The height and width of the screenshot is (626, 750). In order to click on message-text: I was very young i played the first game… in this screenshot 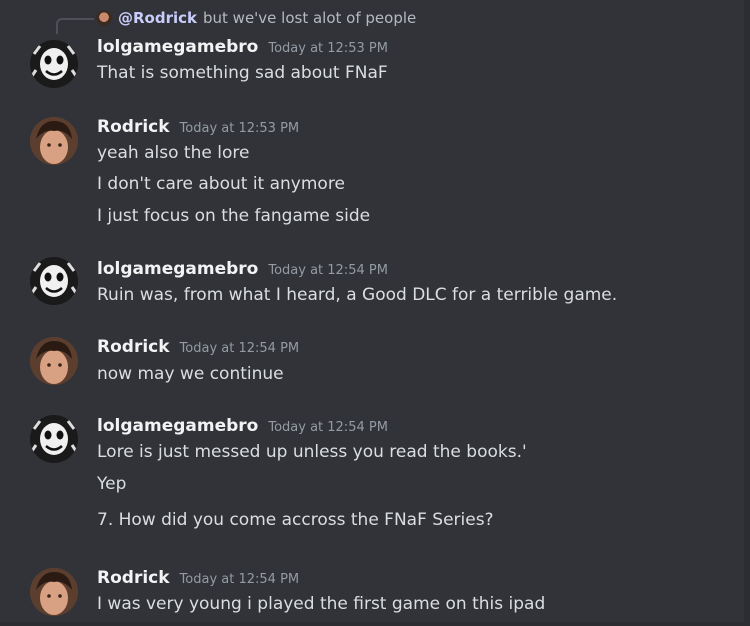, I will do `click(321, 604)`.